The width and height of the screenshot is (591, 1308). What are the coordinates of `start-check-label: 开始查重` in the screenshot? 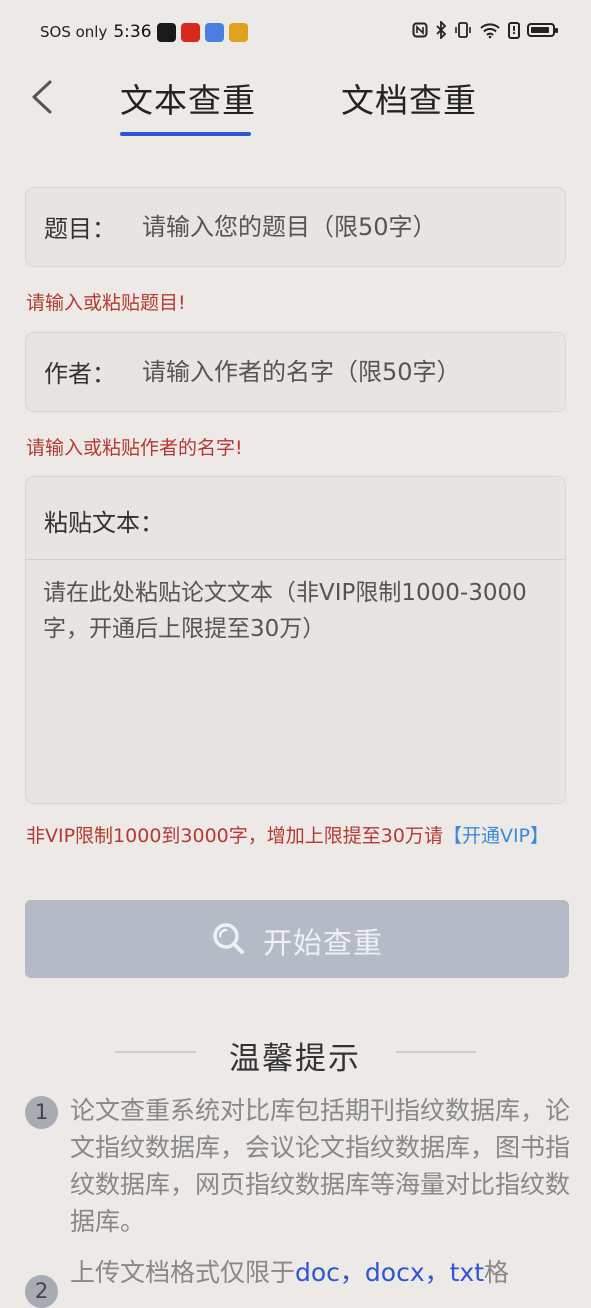 It's located at (323, 943).